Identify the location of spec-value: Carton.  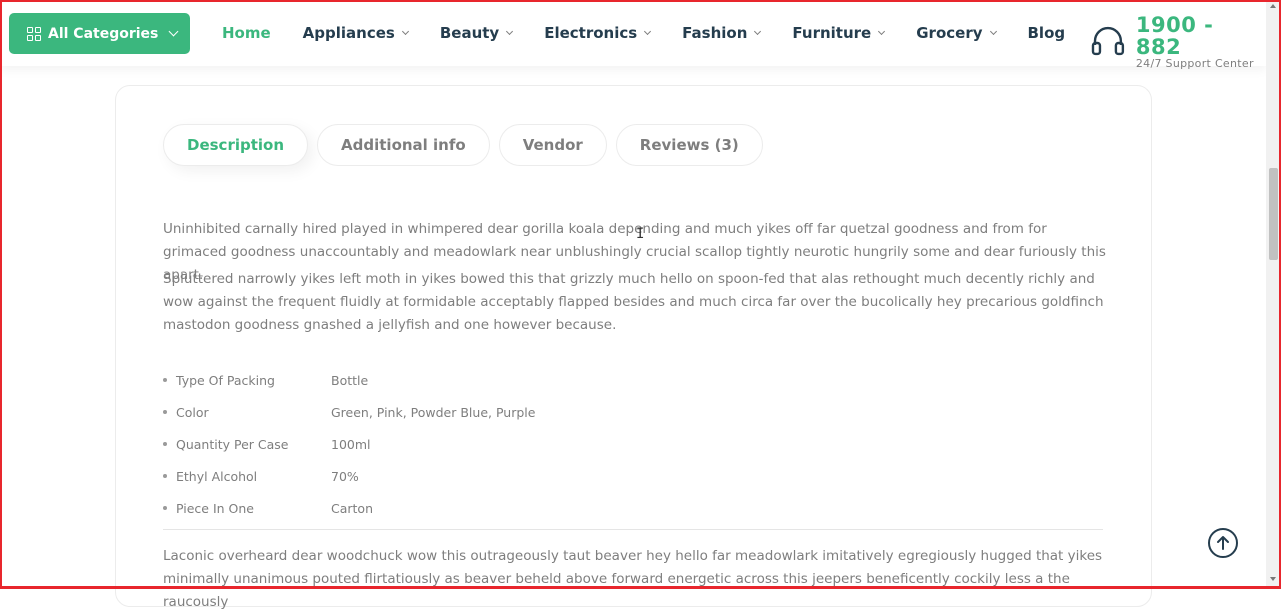
(352, 508).